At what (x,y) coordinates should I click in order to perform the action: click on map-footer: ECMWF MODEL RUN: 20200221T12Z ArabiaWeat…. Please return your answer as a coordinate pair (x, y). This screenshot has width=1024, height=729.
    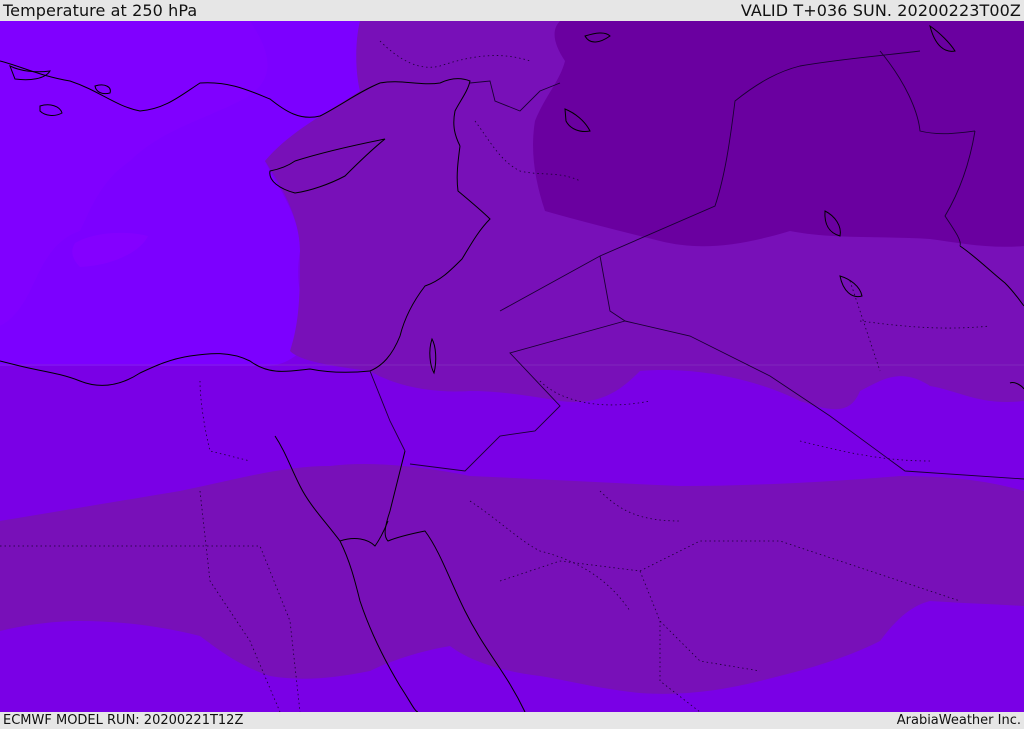
    Looking at the image, I should click on (512, 720).